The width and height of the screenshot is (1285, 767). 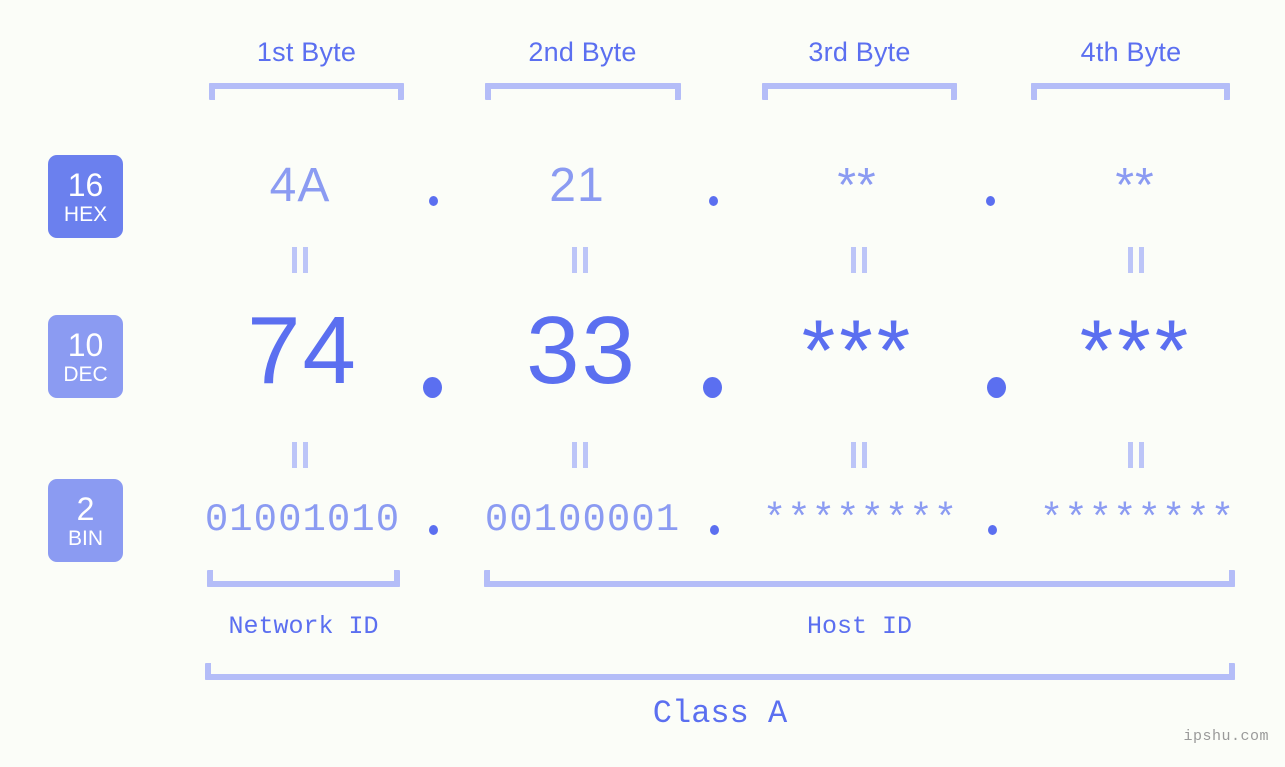 I want to click on dec-byte-value-2: 33, so click(x=581, y=350).